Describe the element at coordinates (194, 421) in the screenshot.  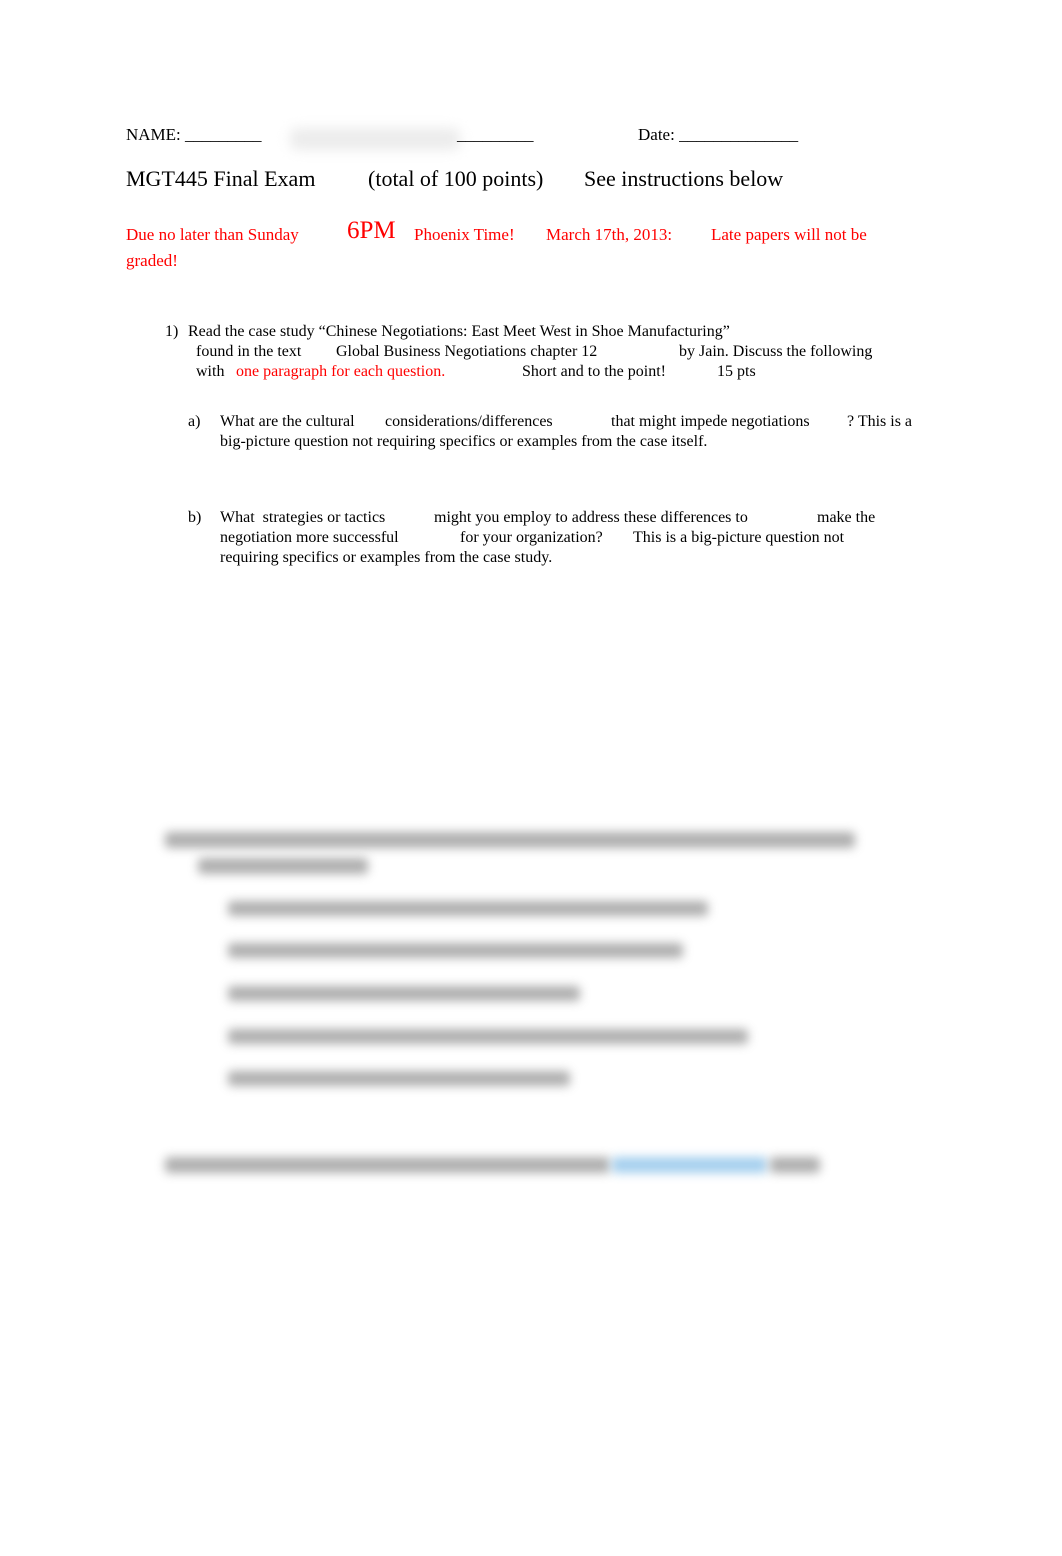
I see `subquestion-a-label: a)` at that location.